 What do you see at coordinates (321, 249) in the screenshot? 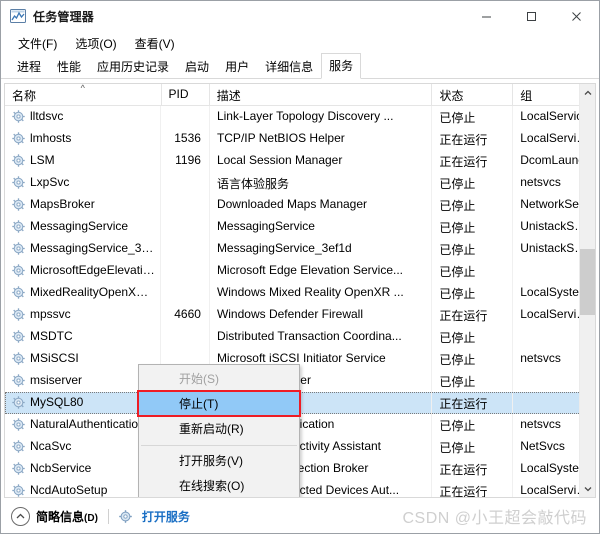
I see `cell-desc: MessagingService_3ef1d` at bounding box center [321, 249].